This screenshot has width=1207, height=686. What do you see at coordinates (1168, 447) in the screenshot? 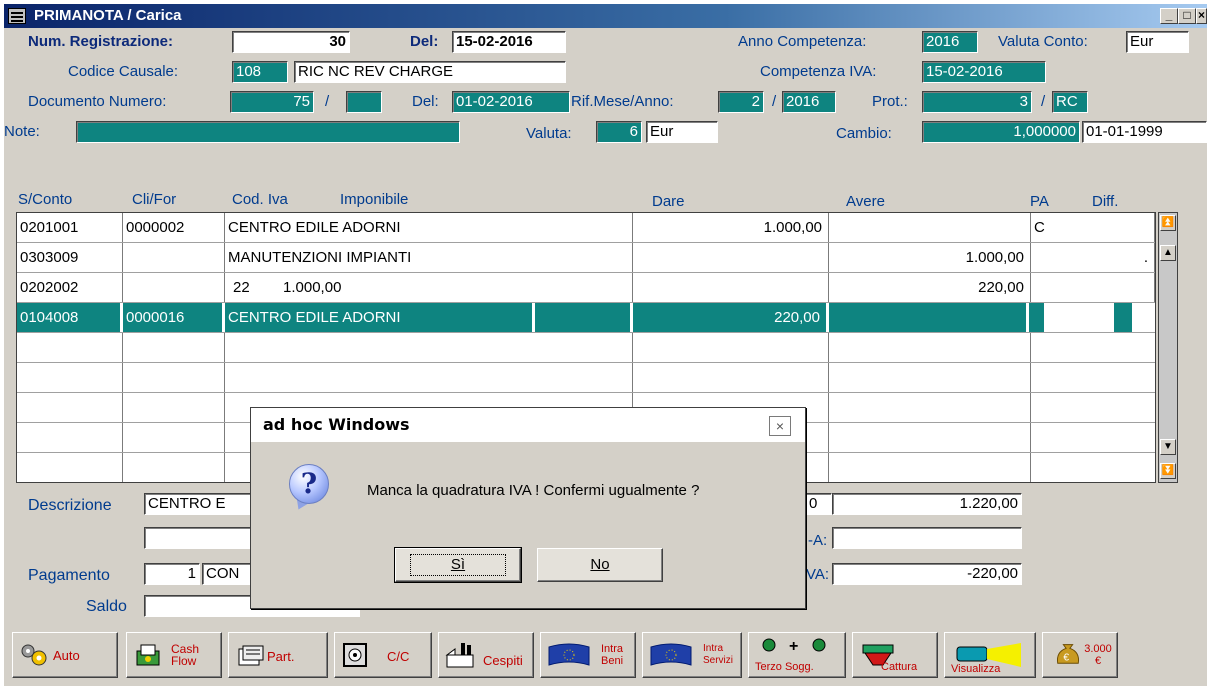
I see `scroll-down-icon: ▼` at bounding box center [1168, 447].